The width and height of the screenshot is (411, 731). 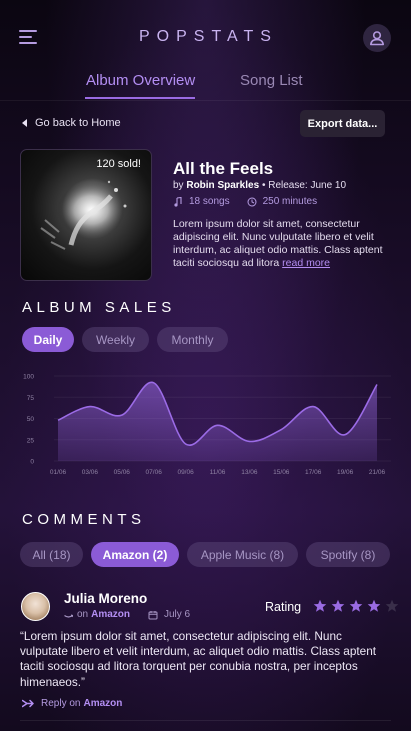 I want to click on tab-song-list: Song List, so click(x=271, y=80).